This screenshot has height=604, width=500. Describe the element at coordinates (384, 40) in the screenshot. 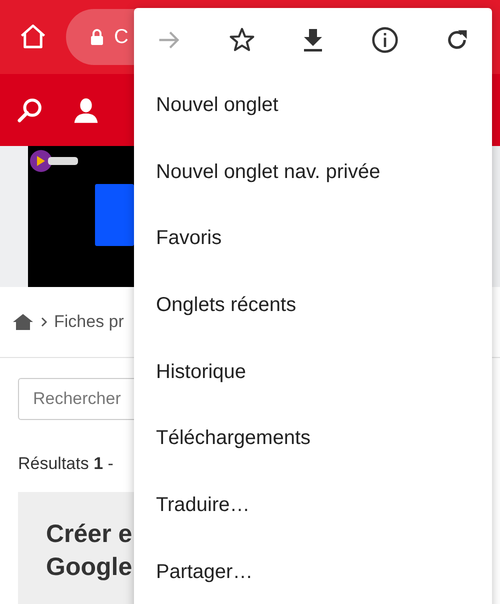

I see `info-icon` at that location.